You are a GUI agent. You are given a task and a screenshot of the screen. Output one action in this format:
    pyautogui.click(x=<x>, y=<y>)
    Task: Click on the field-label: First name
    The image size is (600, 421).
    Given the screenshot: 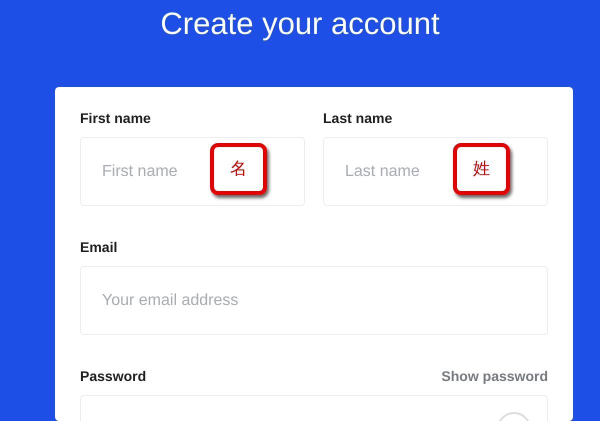 What is the action you would take?
    pyautogui.click(x=115, y=118)
    